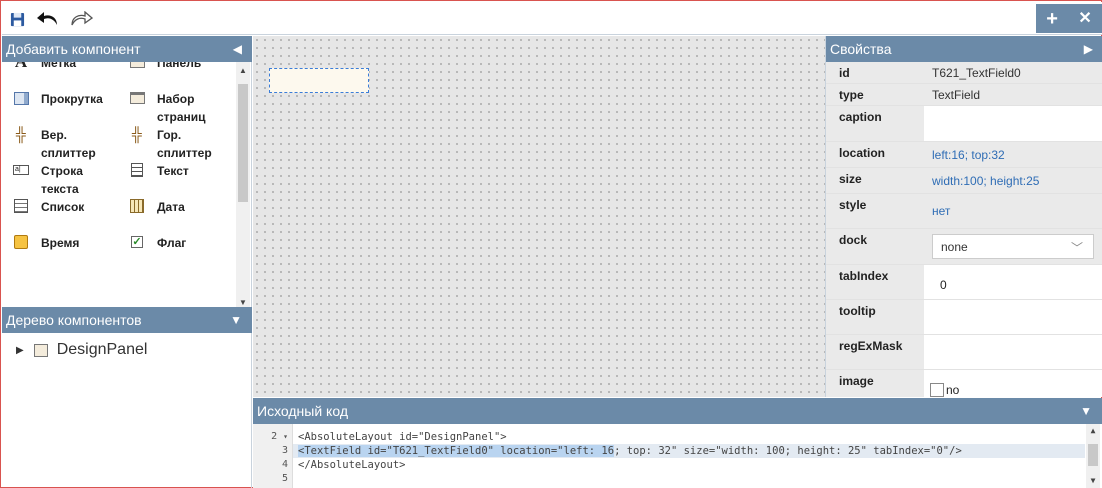 Image resolution: width=1102 pixels, height=488 pixels. I want to click on prop-row-caption: caption, so click(964, 124).